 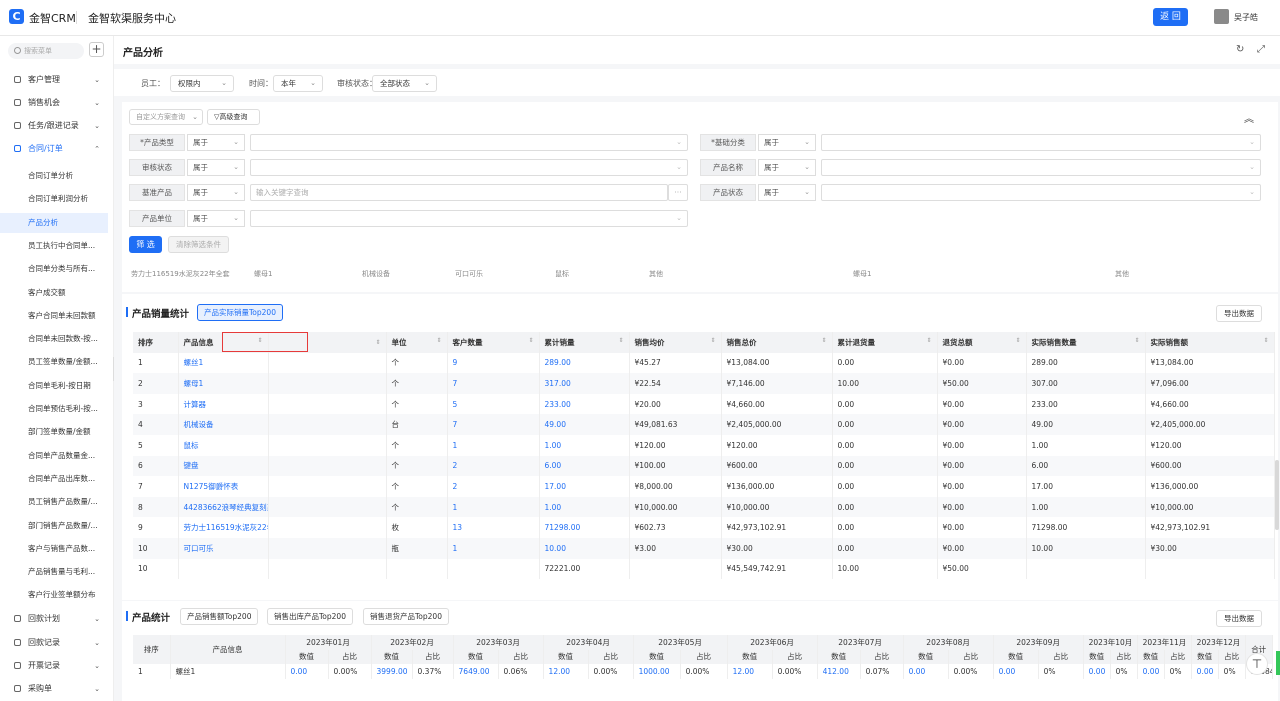 What do you see at coordinates (55, 689) in the screenshot?
I see `sidebar-item-bottom-3: 采购单 ⌄` at bounding box center [55, 689].